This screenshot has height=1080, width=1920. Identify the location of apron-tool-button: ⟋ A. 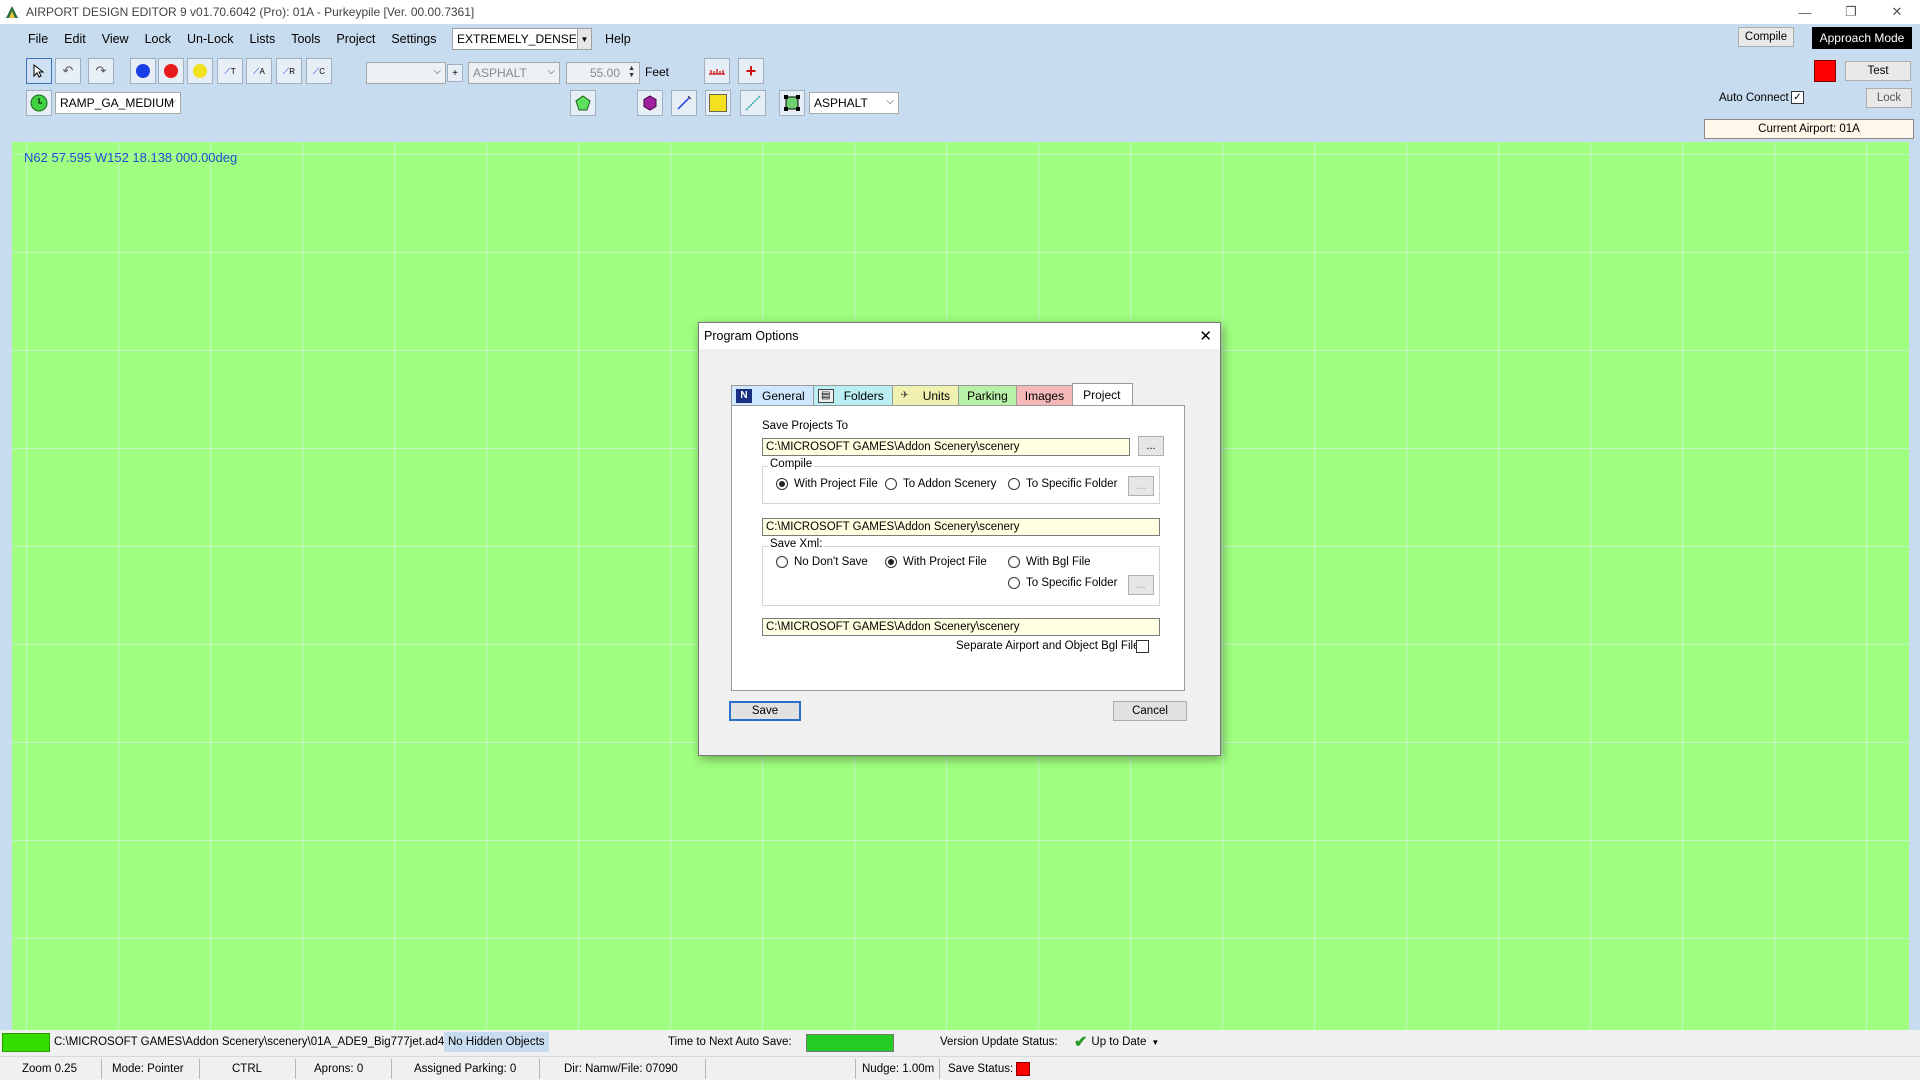
(259, 71).